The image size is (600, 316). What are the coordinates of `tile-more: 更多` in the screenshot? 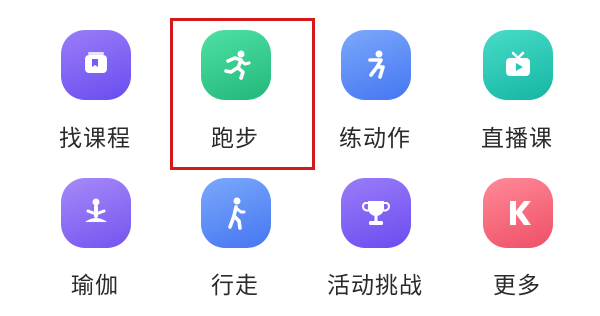 It's located at (517, 225).